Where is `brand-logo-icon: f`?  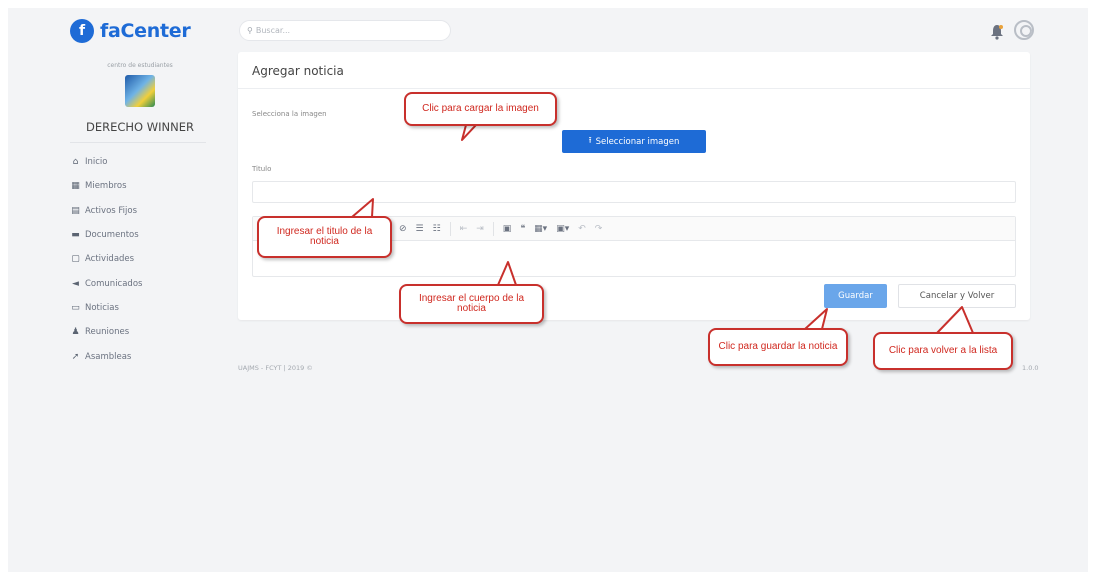 brand-logo-icon: f is located at coordinates (82, 31).